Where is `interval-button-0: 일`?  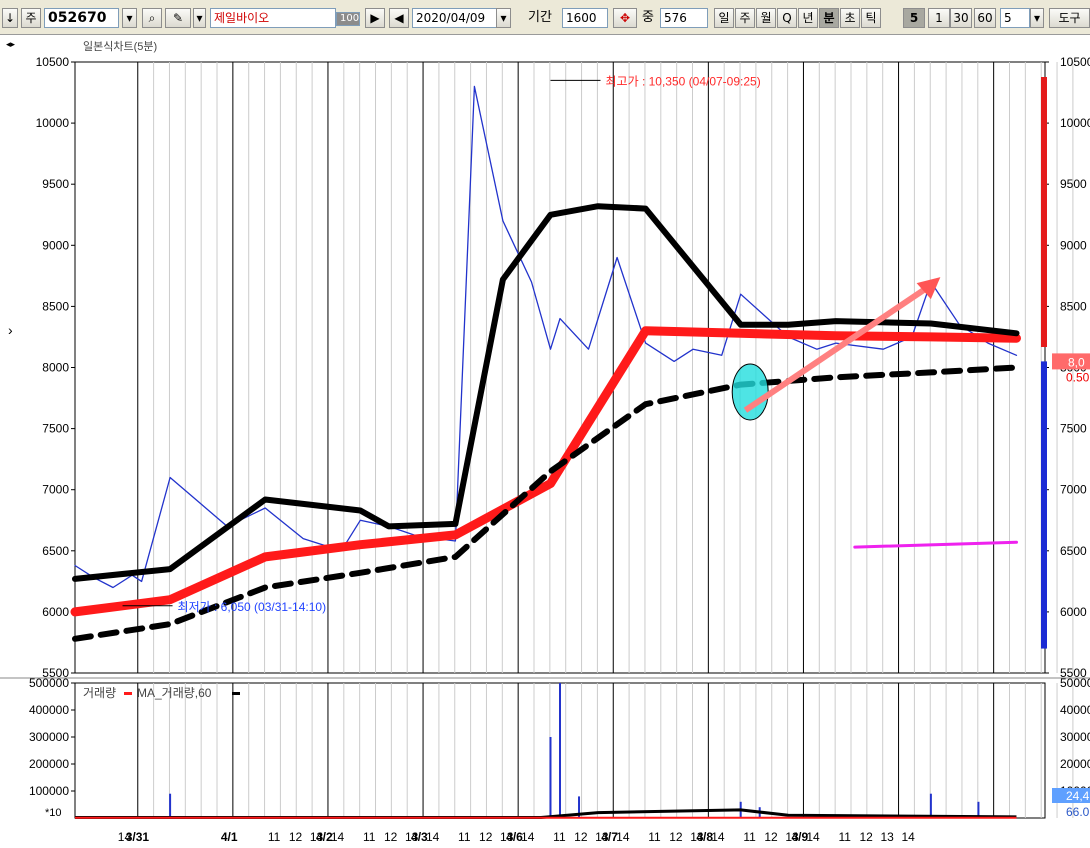
interval-button-0: 일 is located at coordinates (724, 18).